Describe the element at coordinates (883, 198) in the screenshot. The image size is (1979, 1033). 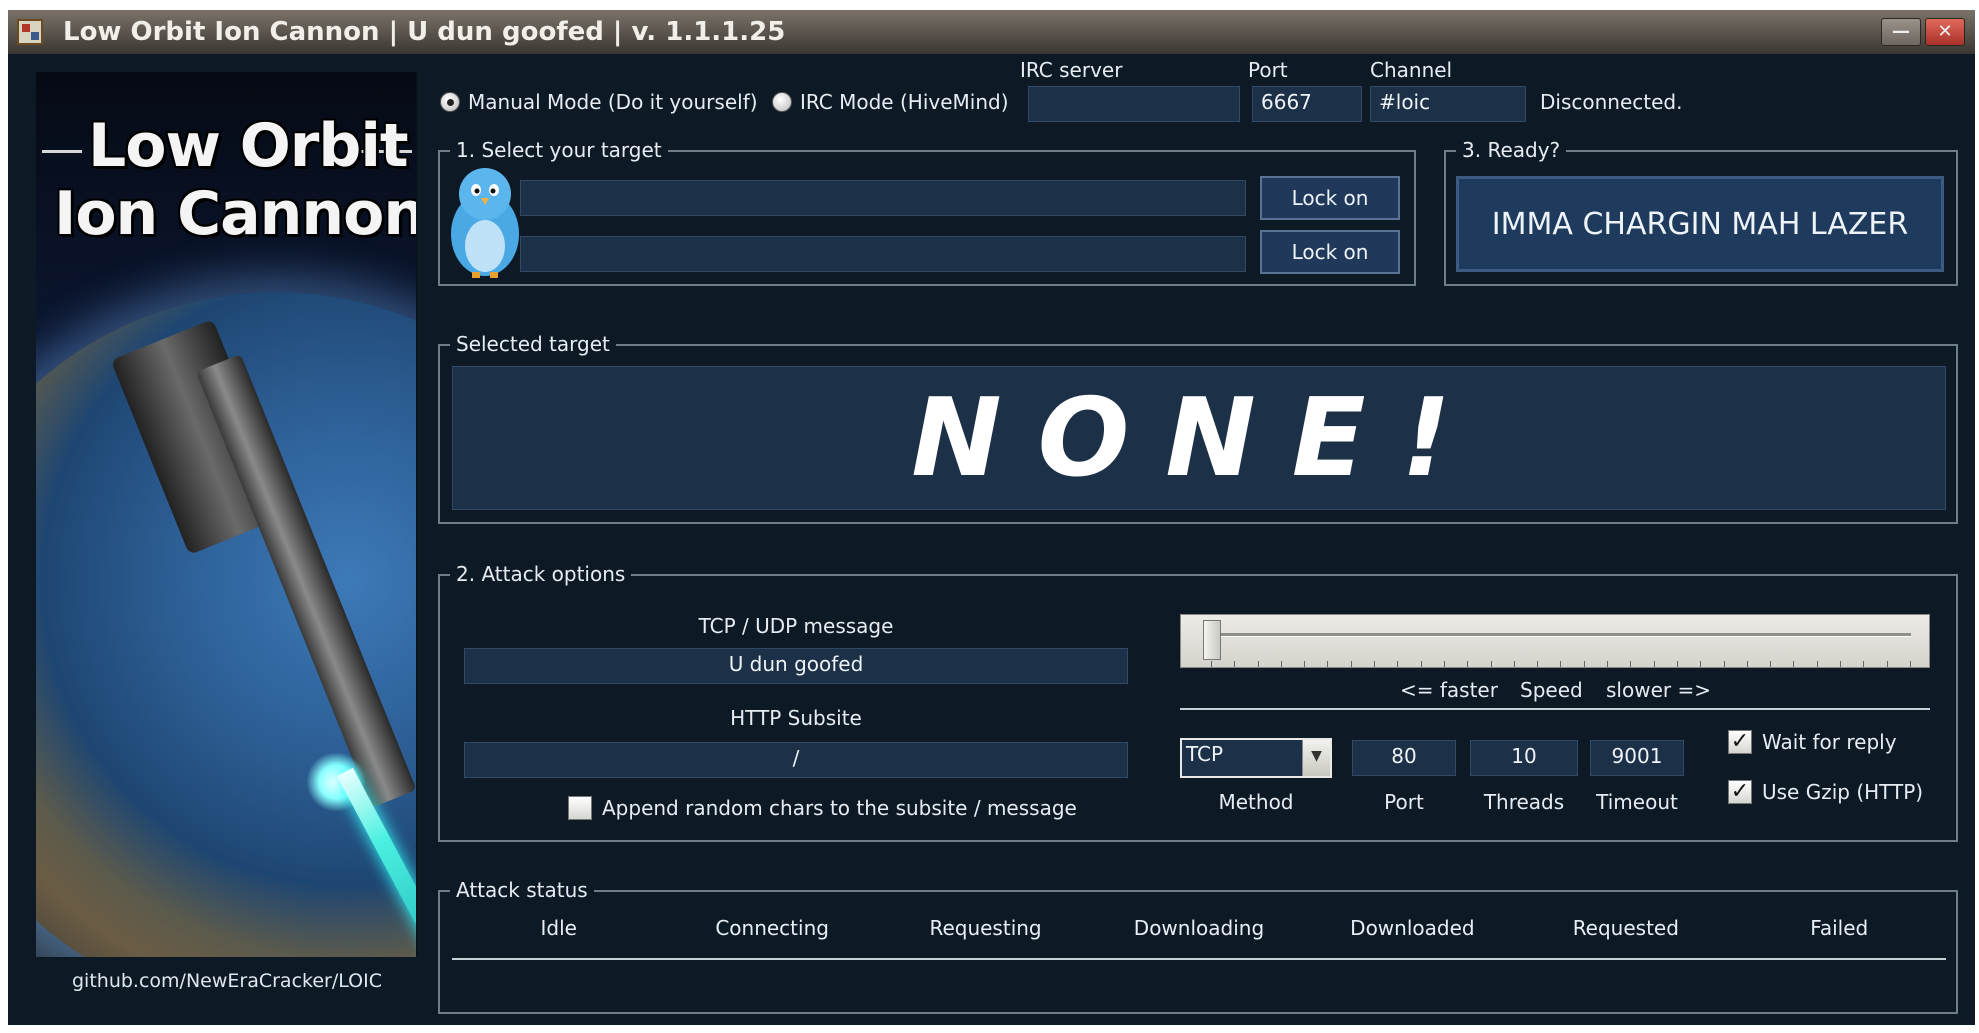
I see `target-url-input` at that location.